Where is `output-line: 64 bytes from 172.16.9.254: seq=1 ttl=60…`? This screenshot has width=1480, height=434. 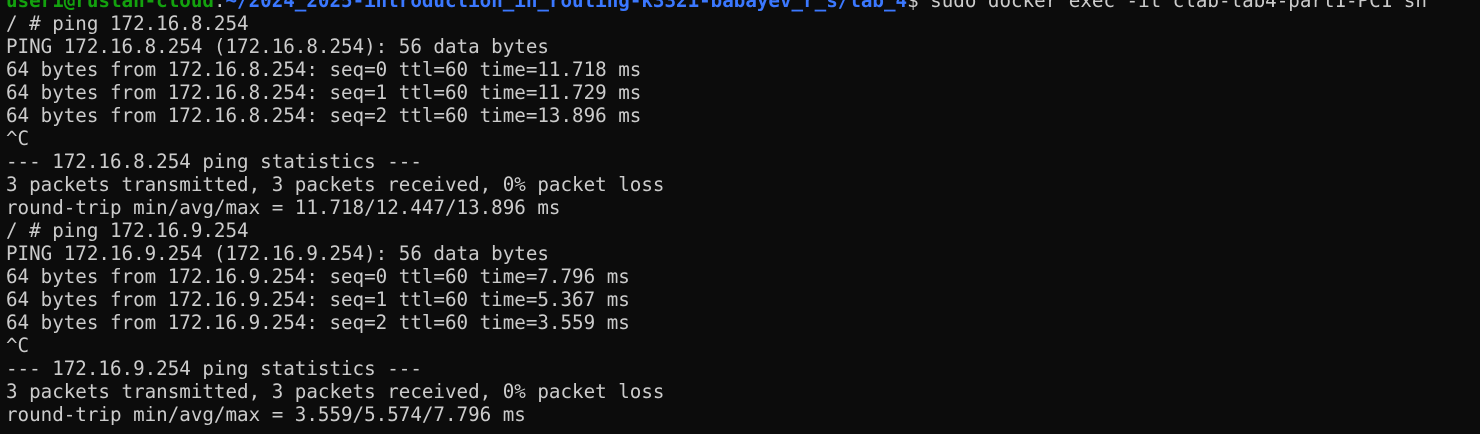
output-line: 64 bytes from 172.16.9.254: seq=1 ttl=60… is located at coordinates (318, 299).